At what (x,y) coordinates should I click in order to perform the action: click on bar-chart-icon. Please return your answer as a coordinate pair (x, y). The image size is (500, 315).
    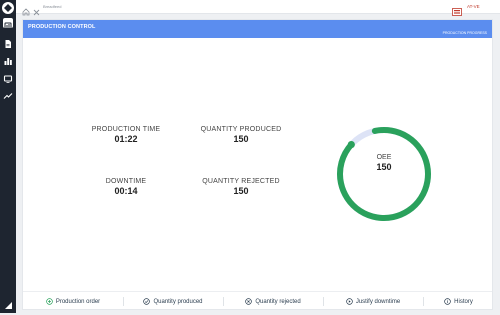
    Looking at the image, I should click on (8, 59).